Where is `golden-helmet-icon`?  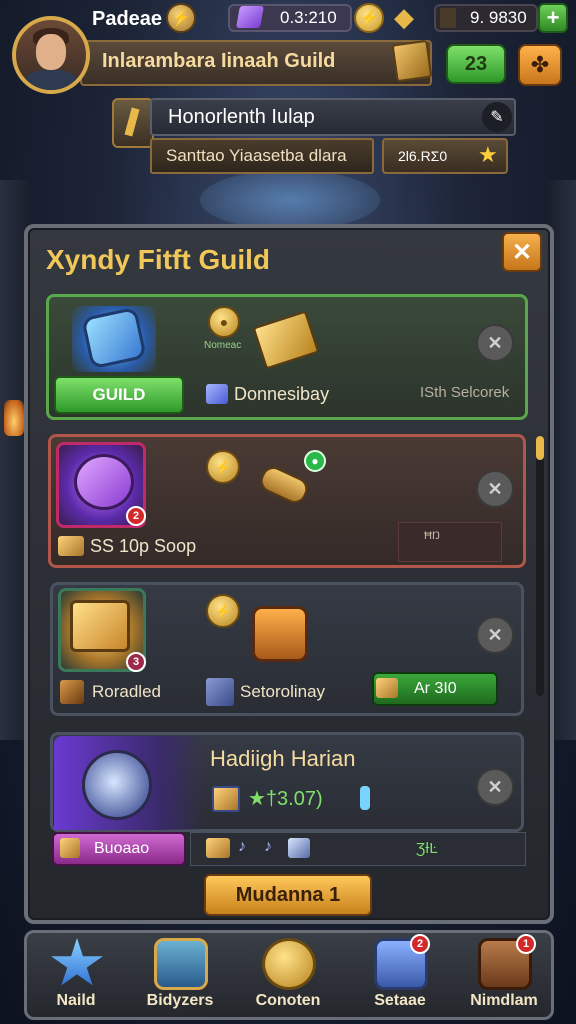
golden-helmet-icon is located at coordinates (100, 626).